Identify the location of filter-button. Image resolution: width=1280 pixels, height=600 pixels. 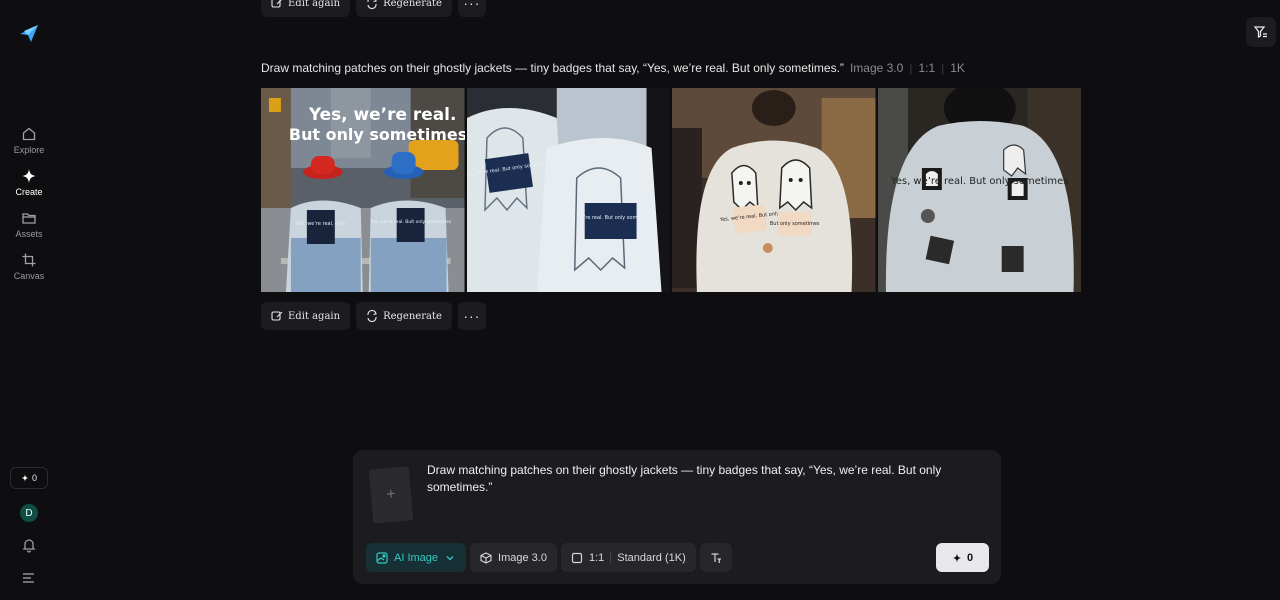
(1261, 32).